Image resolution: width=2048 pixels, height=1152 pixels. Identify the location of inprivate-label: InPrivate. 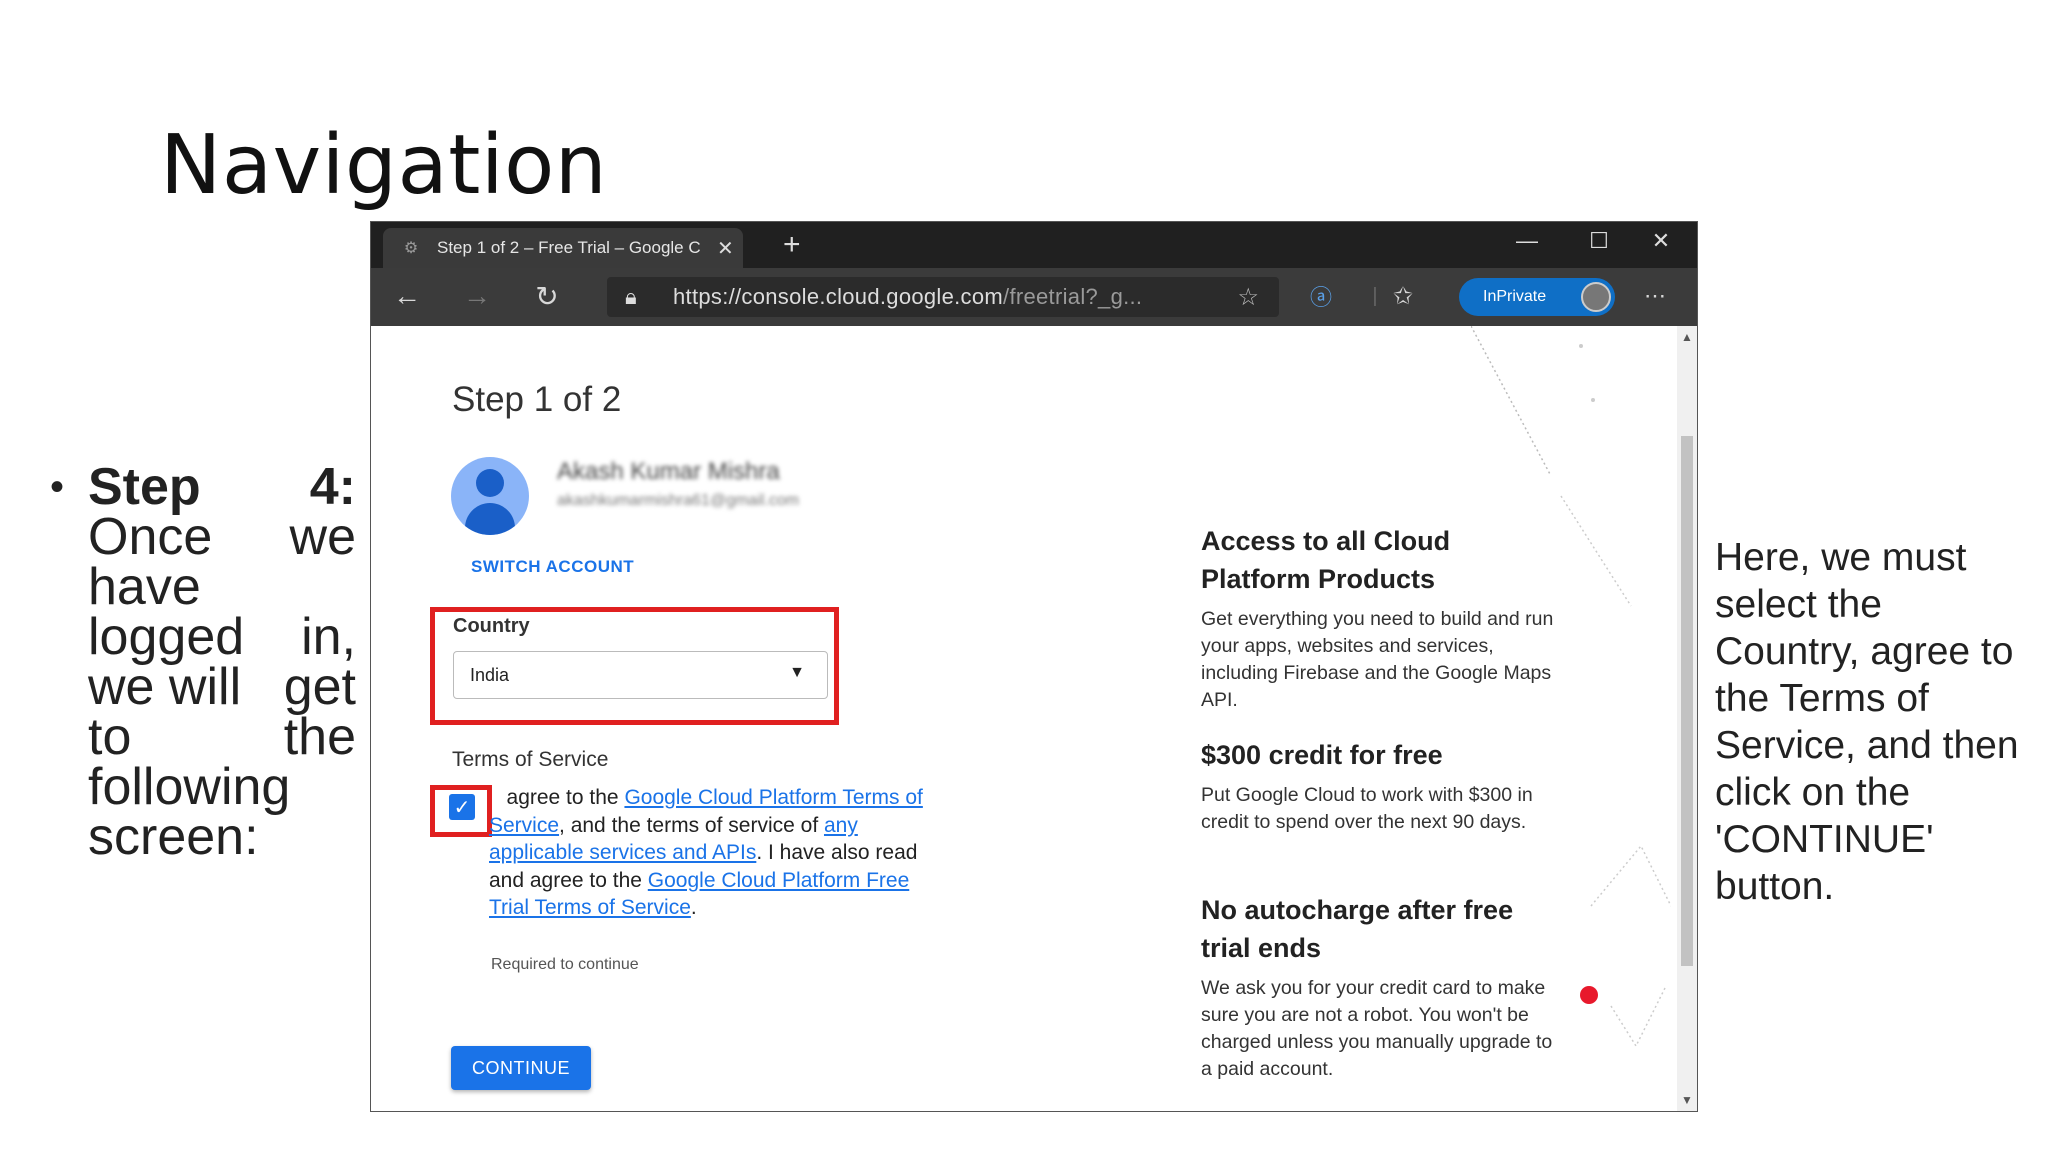
(1515, 296).